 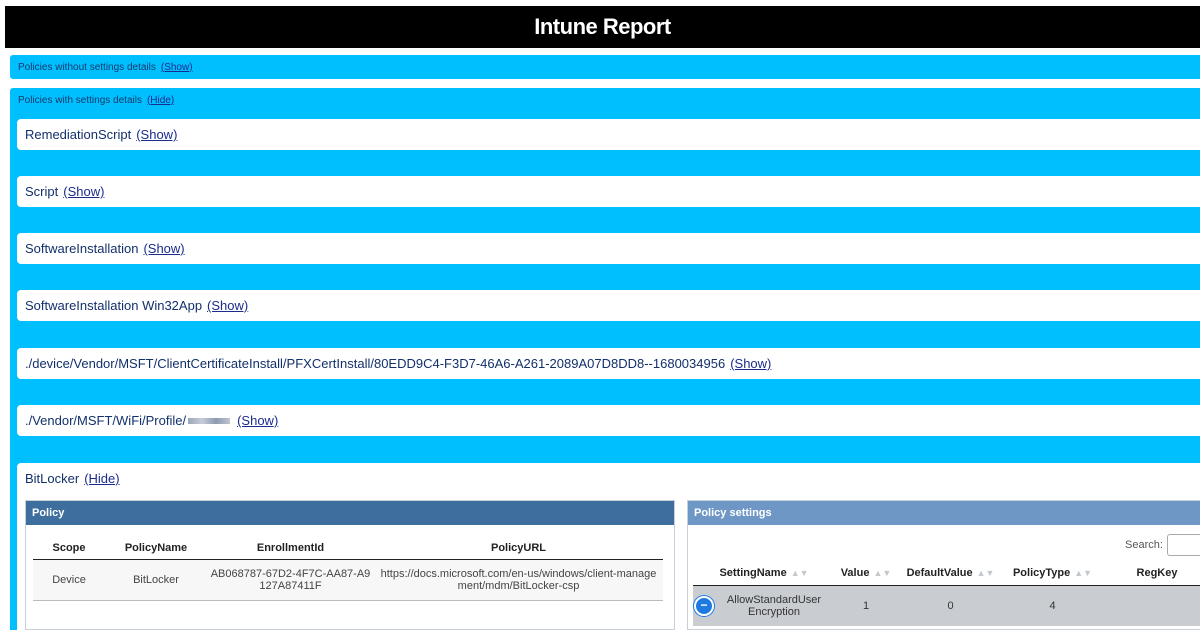 What do you see at coordinates (866, 605) in the screenshot?
I see `cell-value: 1` at bounding box center [866, 605].